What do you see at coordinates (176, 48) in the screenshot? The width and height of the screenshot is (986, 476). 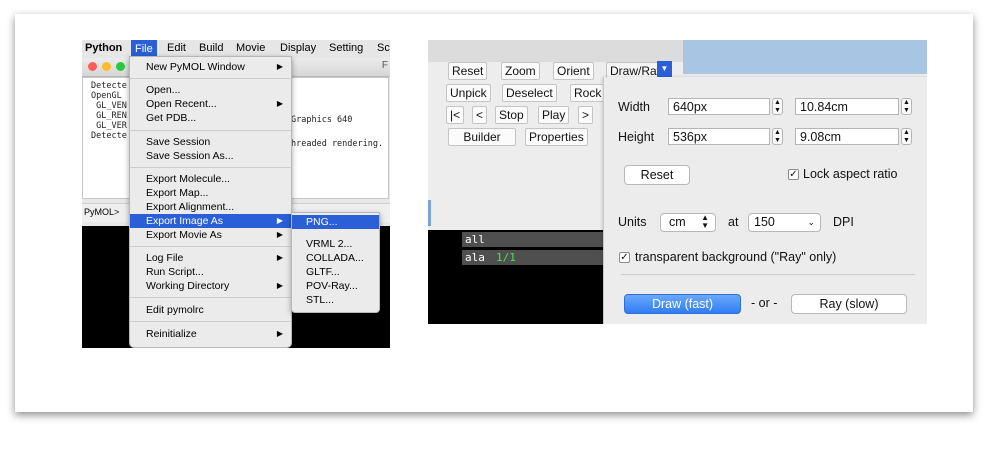 I see `menu-edit: Edit` at bounding box center [176, 48].